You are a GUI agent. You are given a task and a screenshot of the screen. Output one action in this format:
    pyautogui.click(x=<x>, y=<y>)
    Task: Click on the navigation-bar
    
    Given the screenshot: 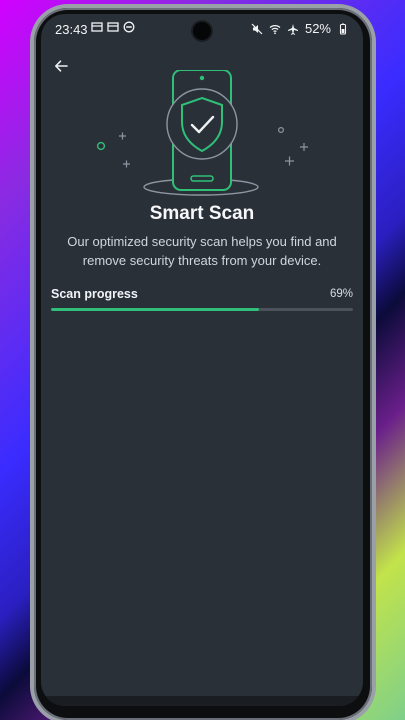 What is the action you would take?
    pyautogui.click(x=202, y=701)
    